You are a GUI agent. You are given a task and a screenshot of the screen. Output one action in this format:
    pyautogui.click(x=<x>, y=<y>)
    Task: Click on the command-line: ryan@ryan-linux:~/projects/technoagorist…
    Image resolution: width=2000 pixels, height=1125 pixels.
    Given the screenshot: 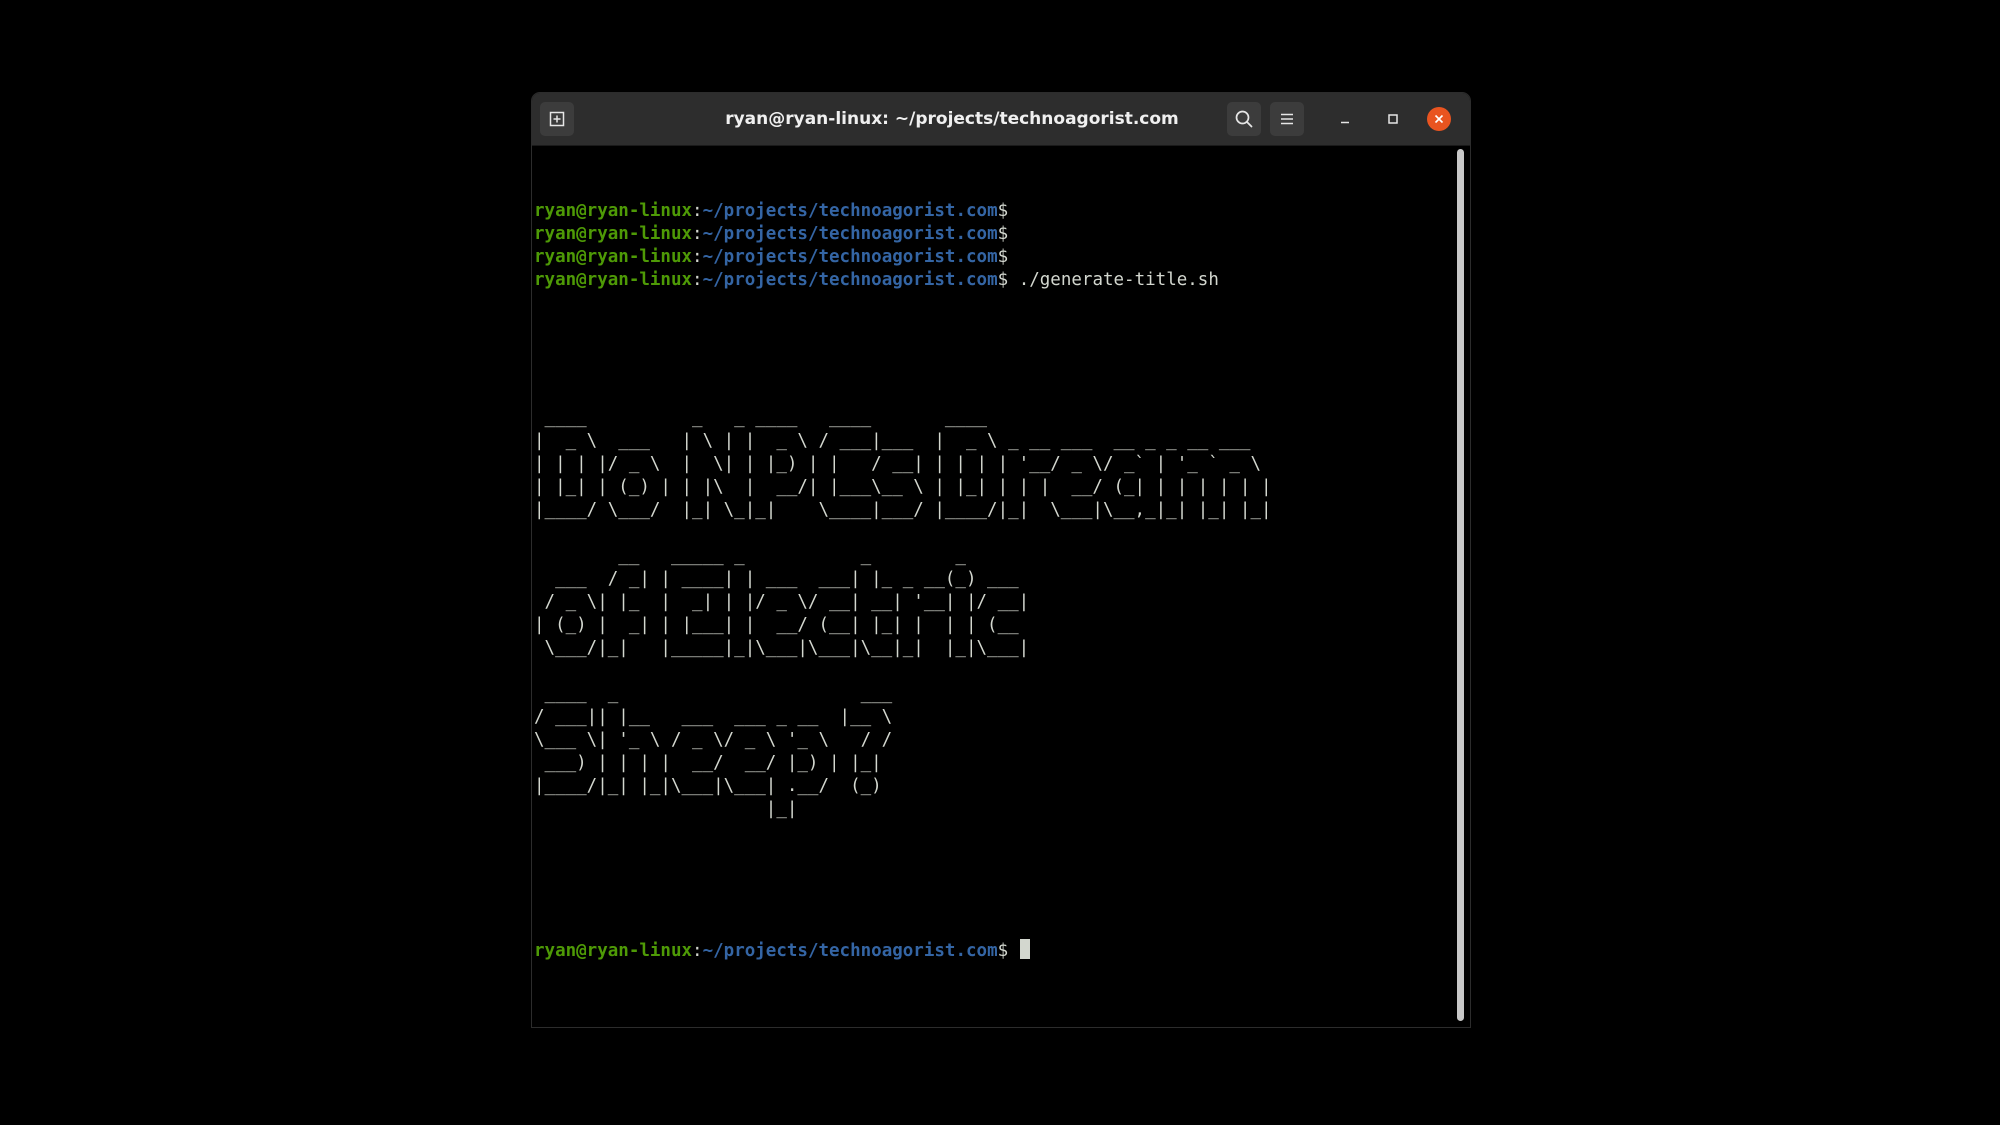 What is the action you would take?
    pyautogui.click(x=876, y=280)
    